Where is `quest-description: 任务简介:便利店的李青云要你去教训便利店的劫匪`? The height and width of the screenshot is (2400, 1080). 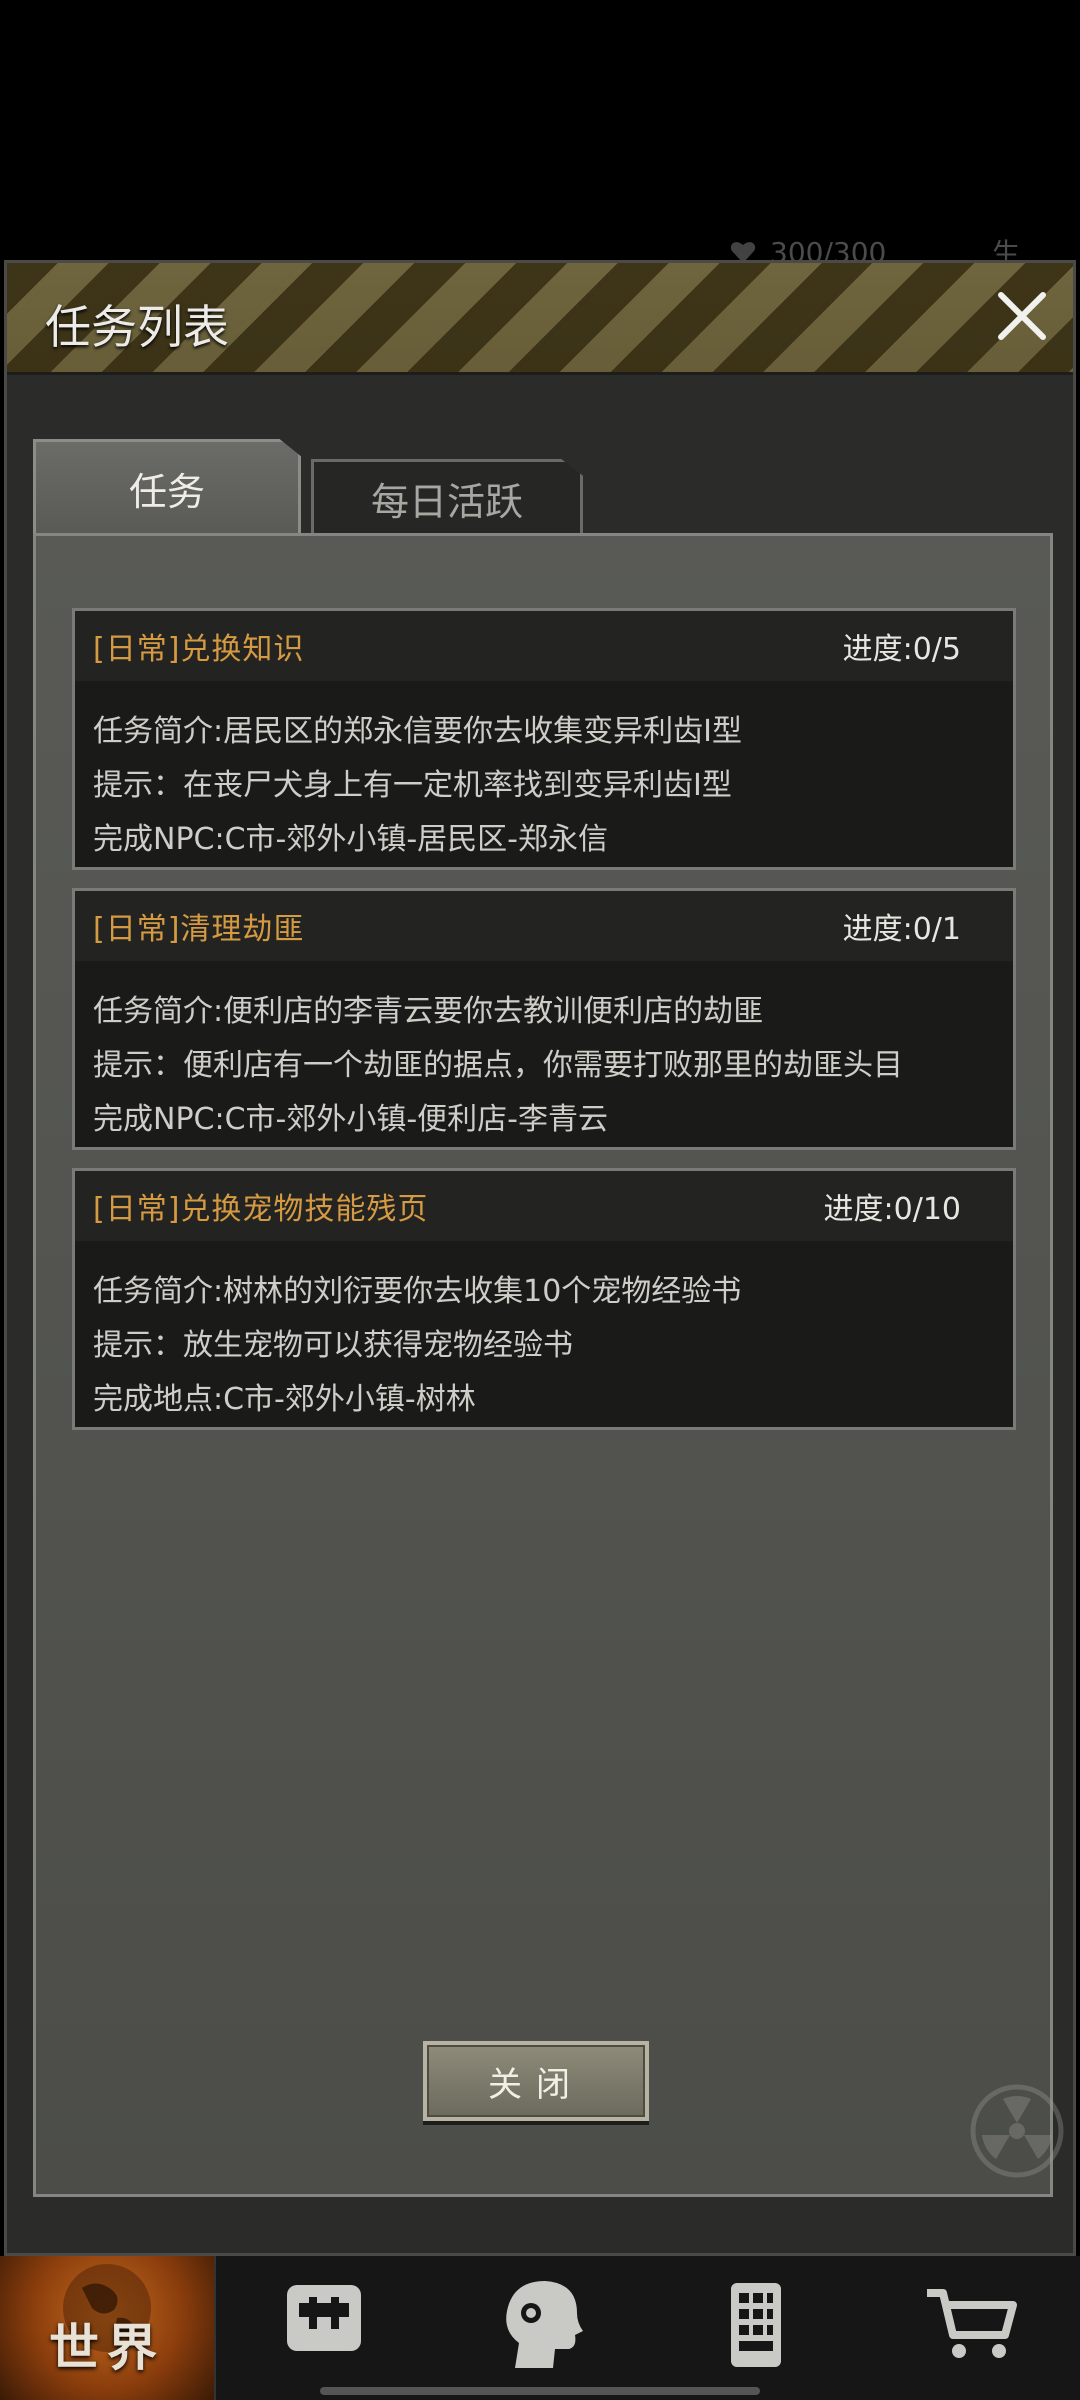
quest-description: 任务简介:便利店的李青云要你去教训便利店的劫匪 is located at coordinates (428, 1011).